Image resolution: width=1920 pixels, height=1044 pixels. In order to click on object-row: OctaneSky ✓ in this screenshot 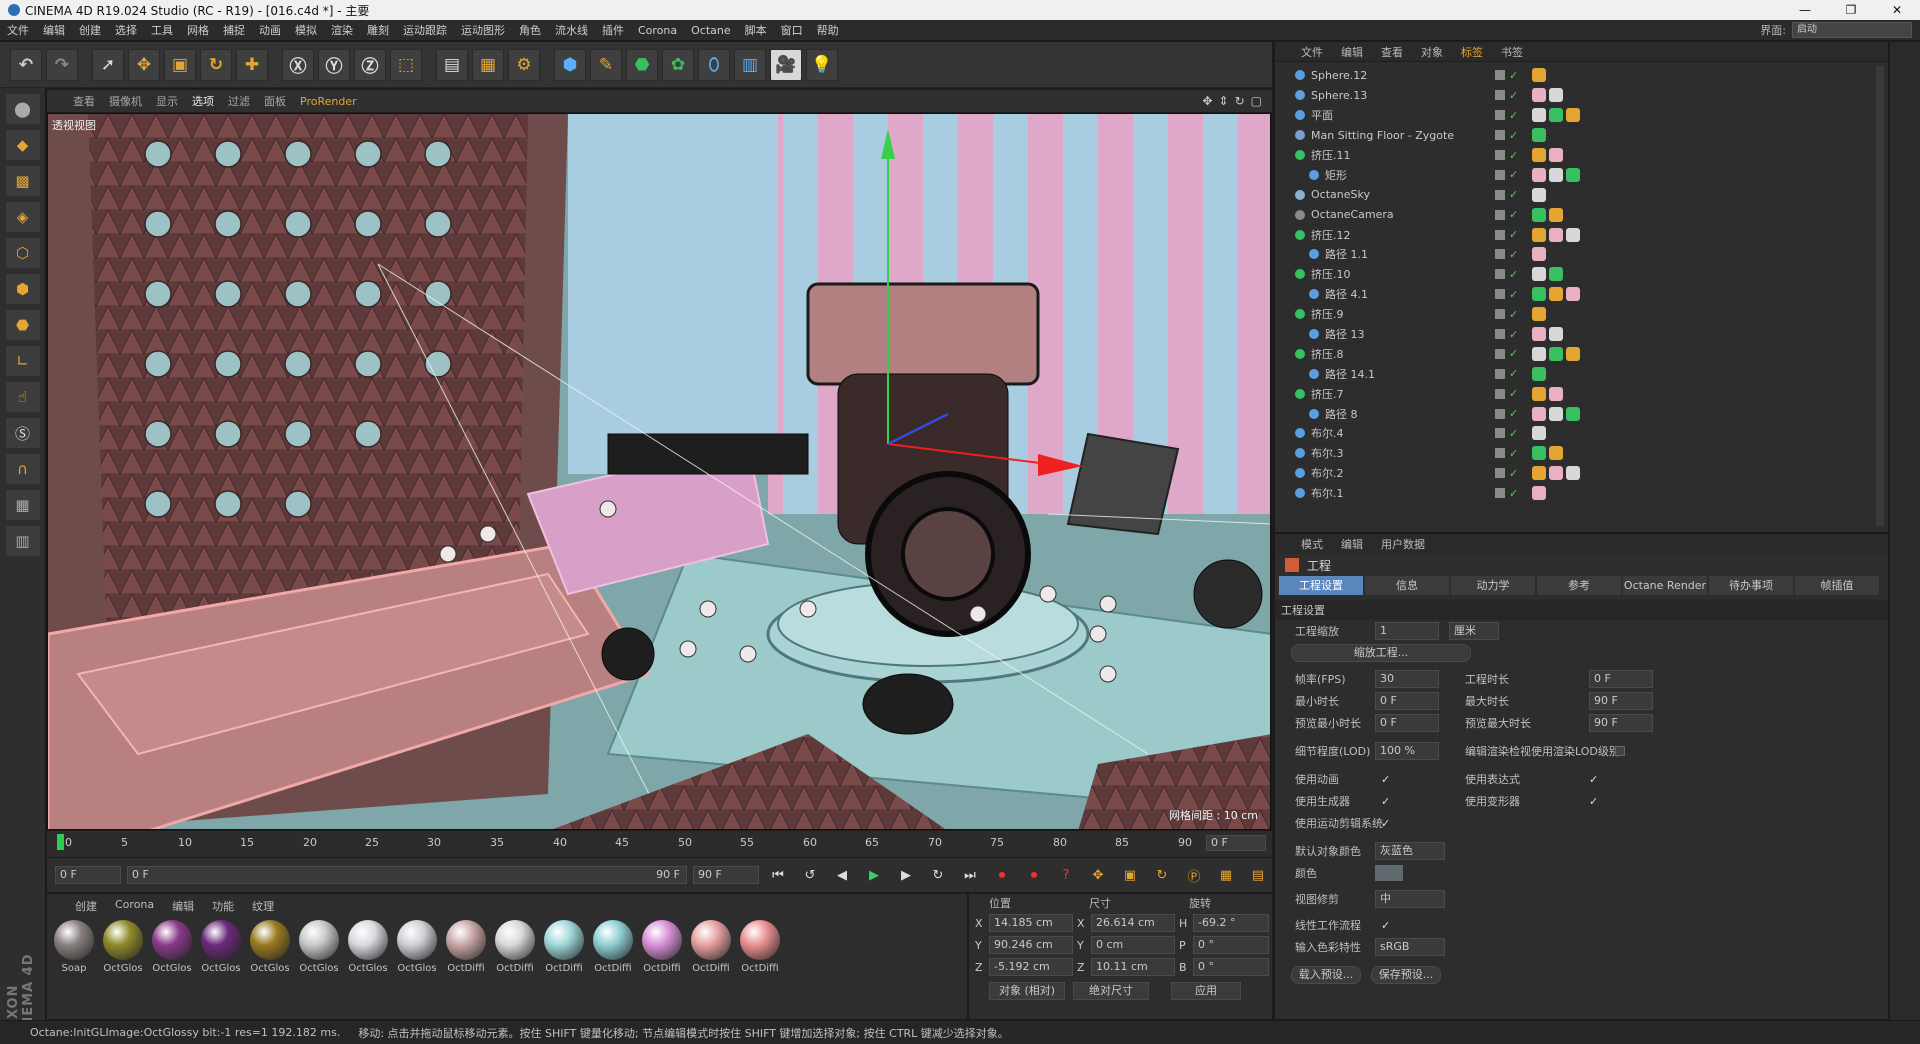, I will do `click(1589, 195)`.